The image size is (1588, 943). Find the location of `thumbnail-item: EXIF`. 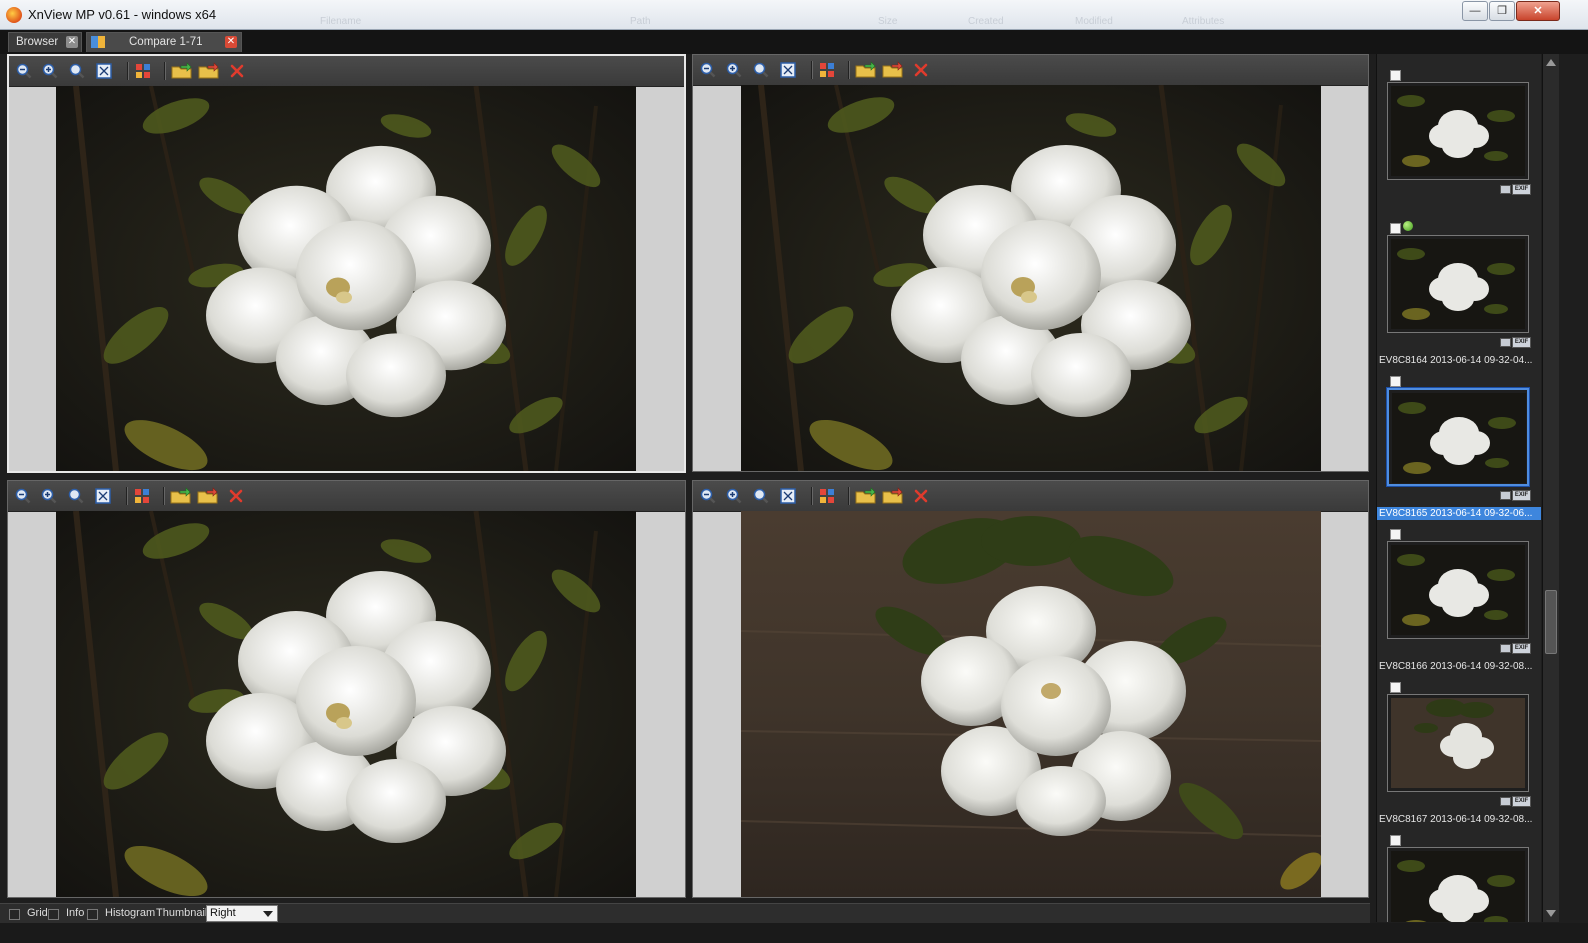

thumbnail-item: EXIF is located at coordinates (1459, 136).